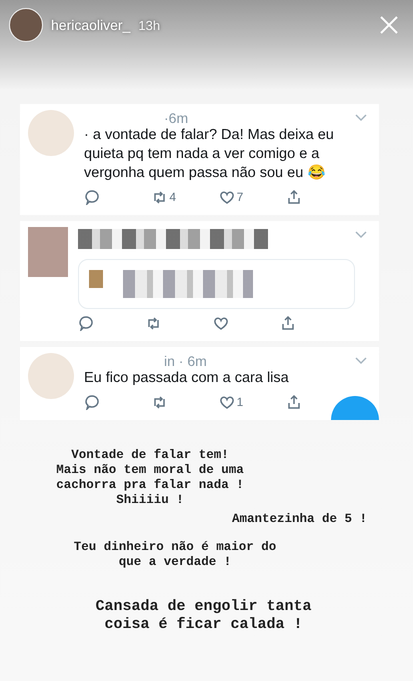 This screenshot has height=681, width=413. I want to click on caption-text: Cansada de engolir tanta, so click(203, 607).